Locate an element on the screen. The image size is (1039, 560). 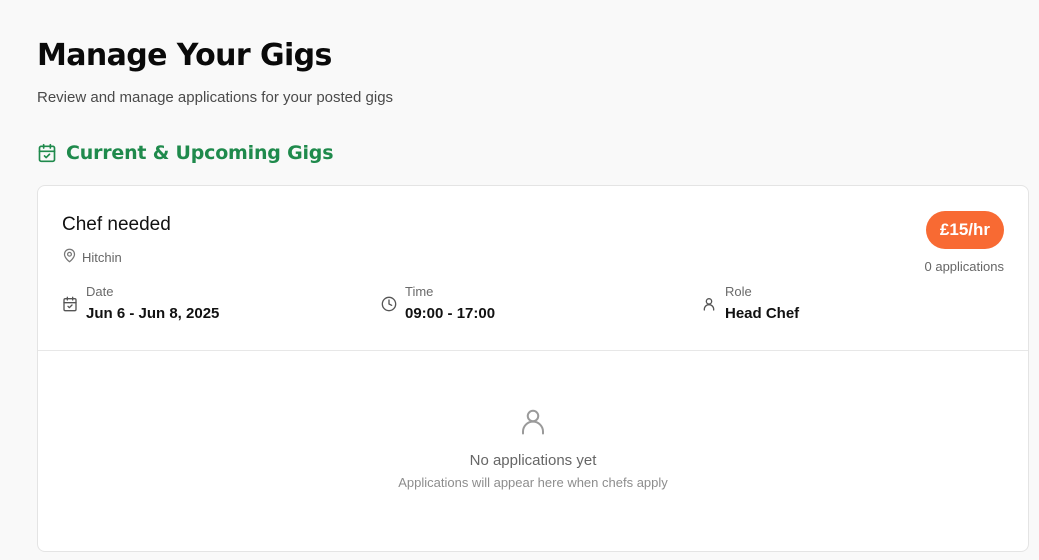
time-value: 09:00 - 17:00 is located at coordinates (450, 313).